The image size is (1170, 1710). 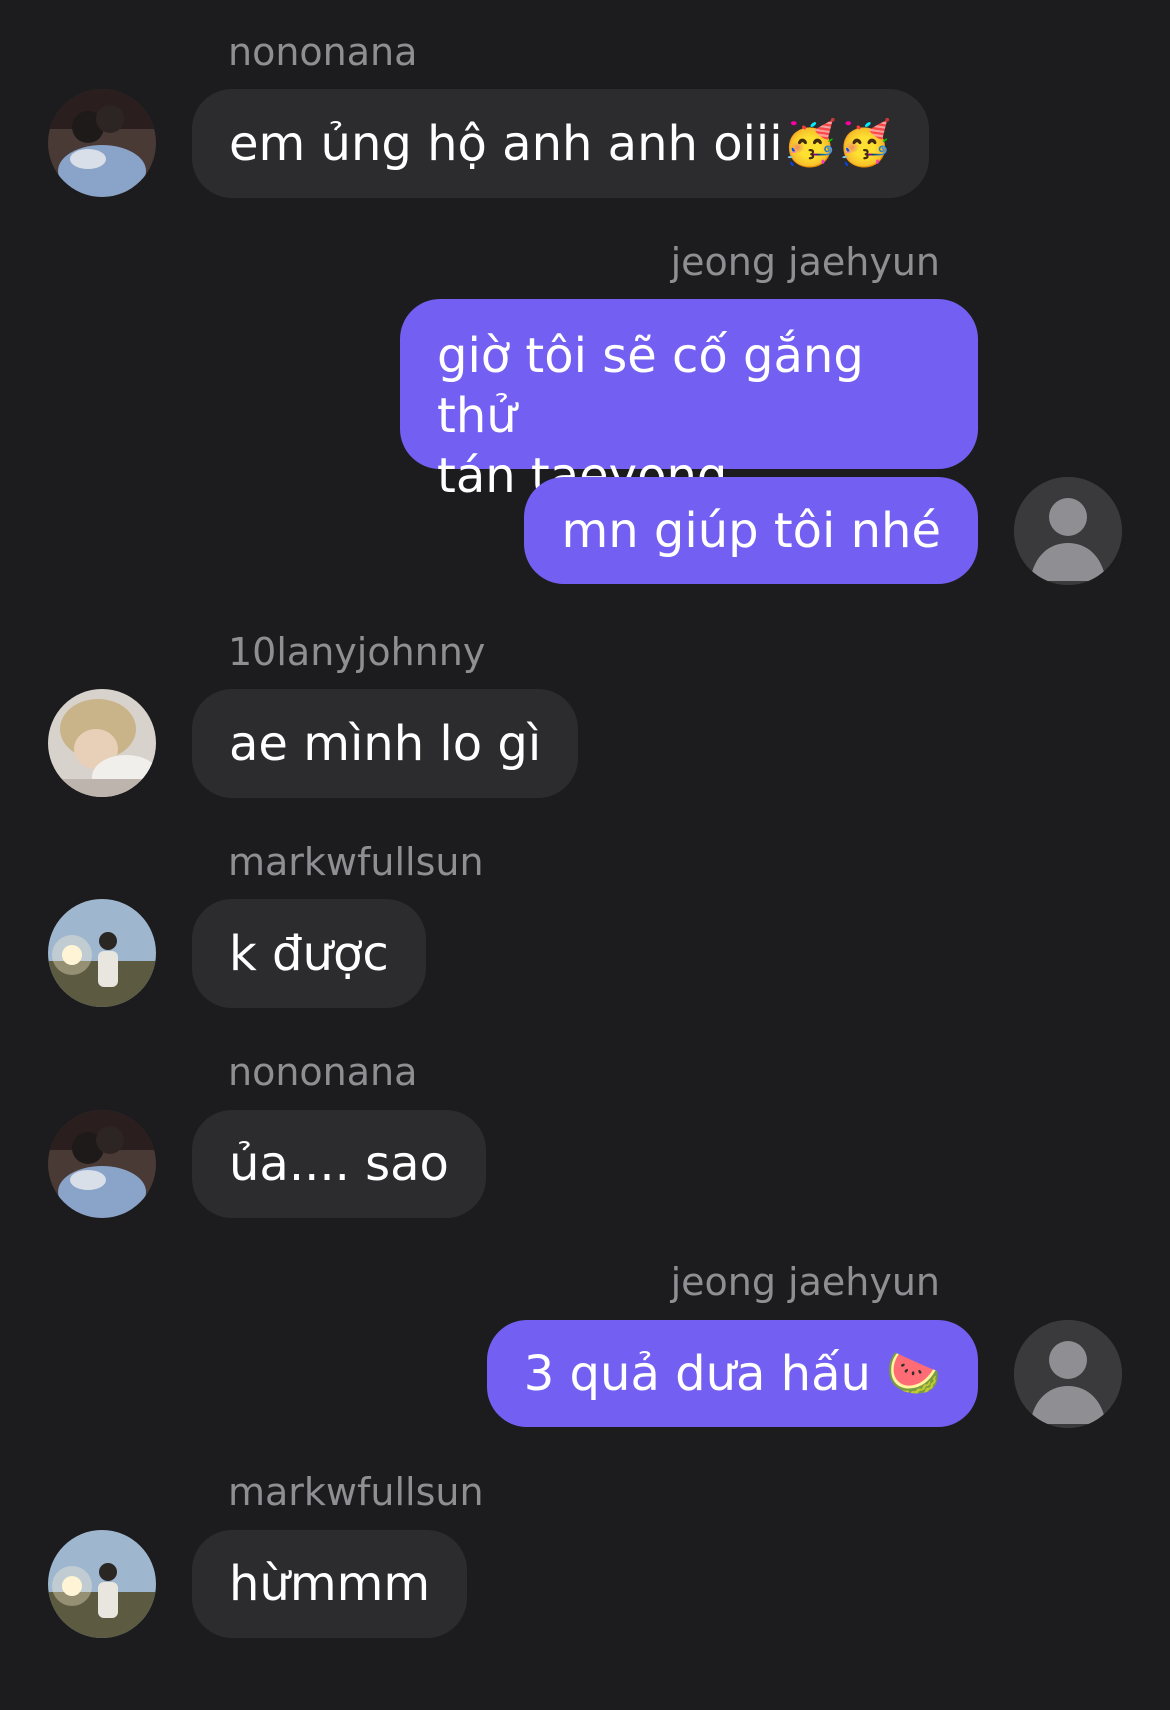 What do you see at coordinates (913, 1373) in the screenshot?
I see `watermelon-emoji-icon: 🍉` at bounding box center [913, 1373].